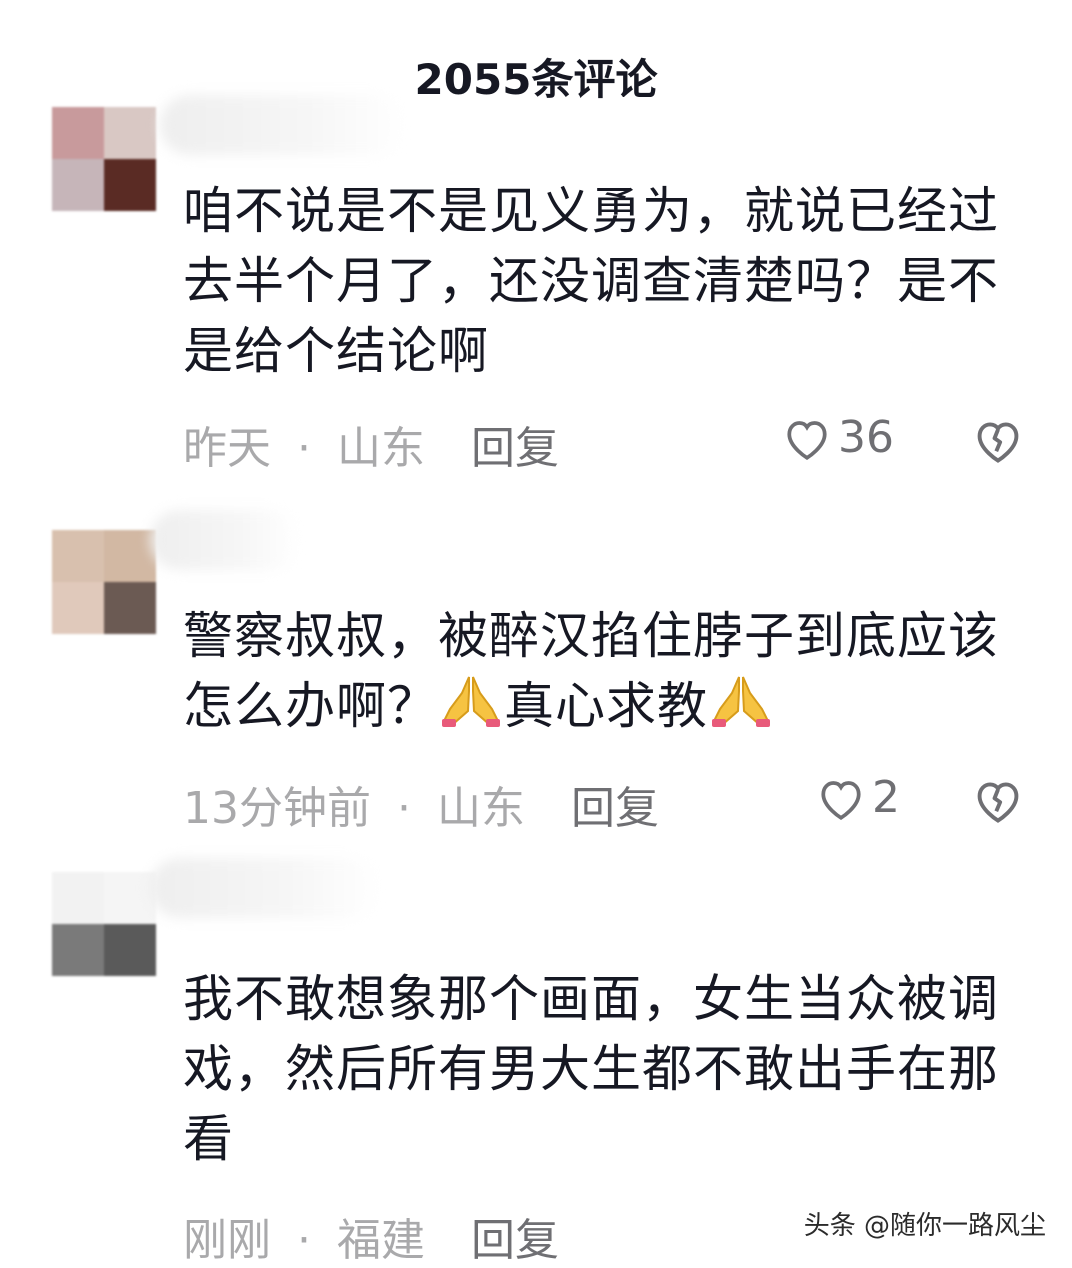 This screenshot has height=1268, width=1072. What do you see at coordinates (536, 79) in the screenshot?
I see `comment-count-title: 2055条评论` at bounding box center [536, 79].